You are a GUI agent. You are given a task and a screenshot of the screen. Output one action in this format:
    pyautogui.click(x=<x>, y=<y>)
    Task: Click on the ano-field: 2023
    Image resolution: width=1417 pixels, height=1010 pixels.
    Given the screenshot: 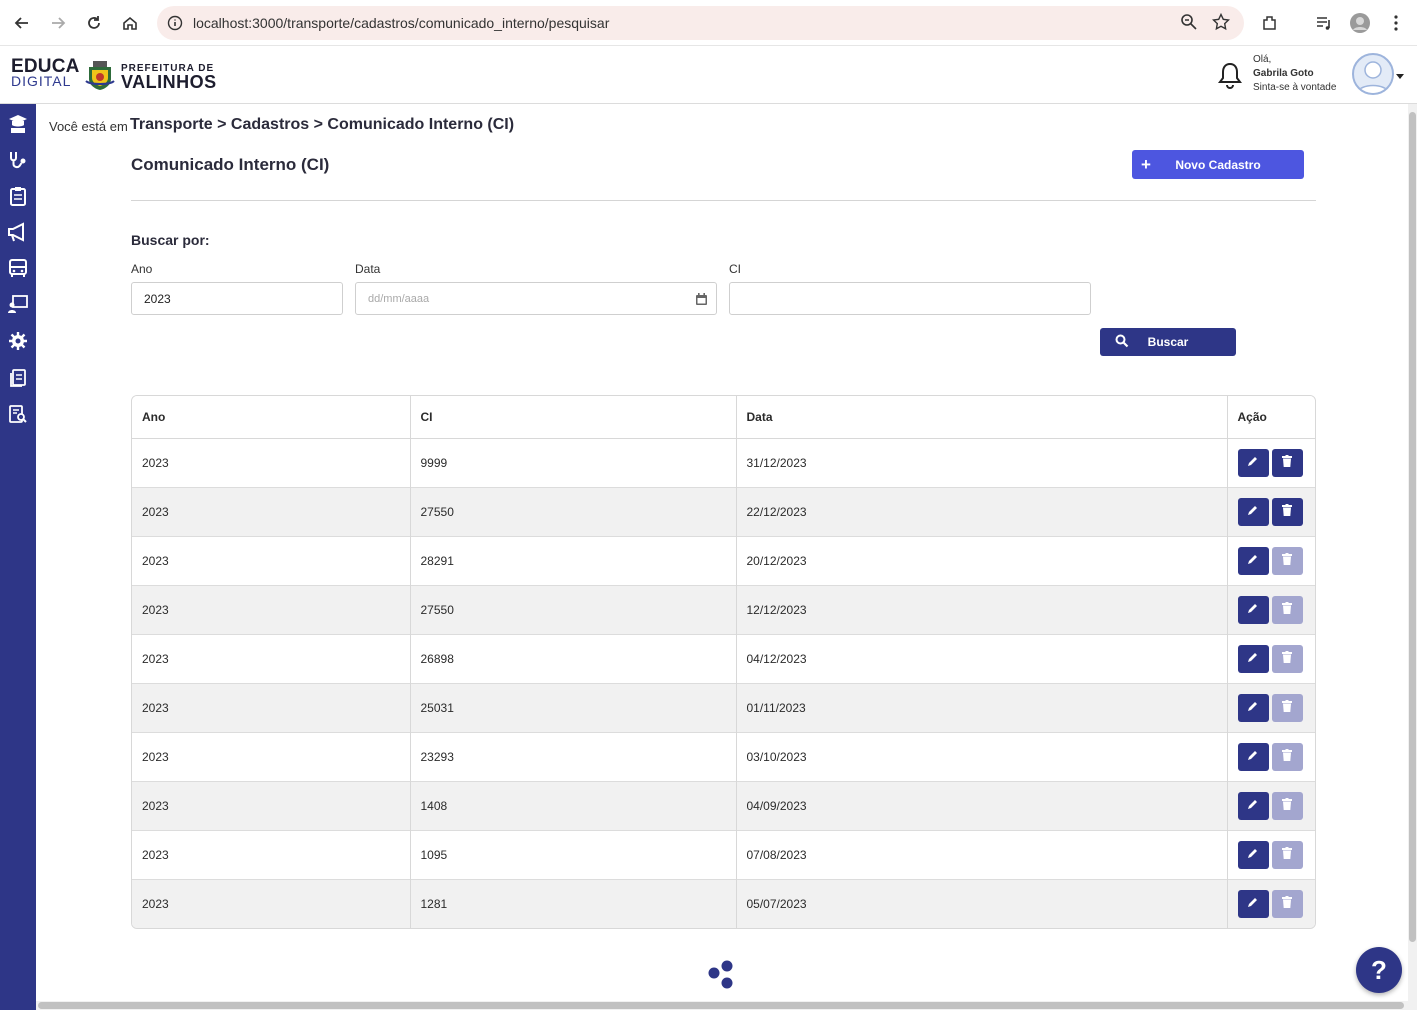 What is the action you would take?
    pyautogui.click(x=237, y=298)
    